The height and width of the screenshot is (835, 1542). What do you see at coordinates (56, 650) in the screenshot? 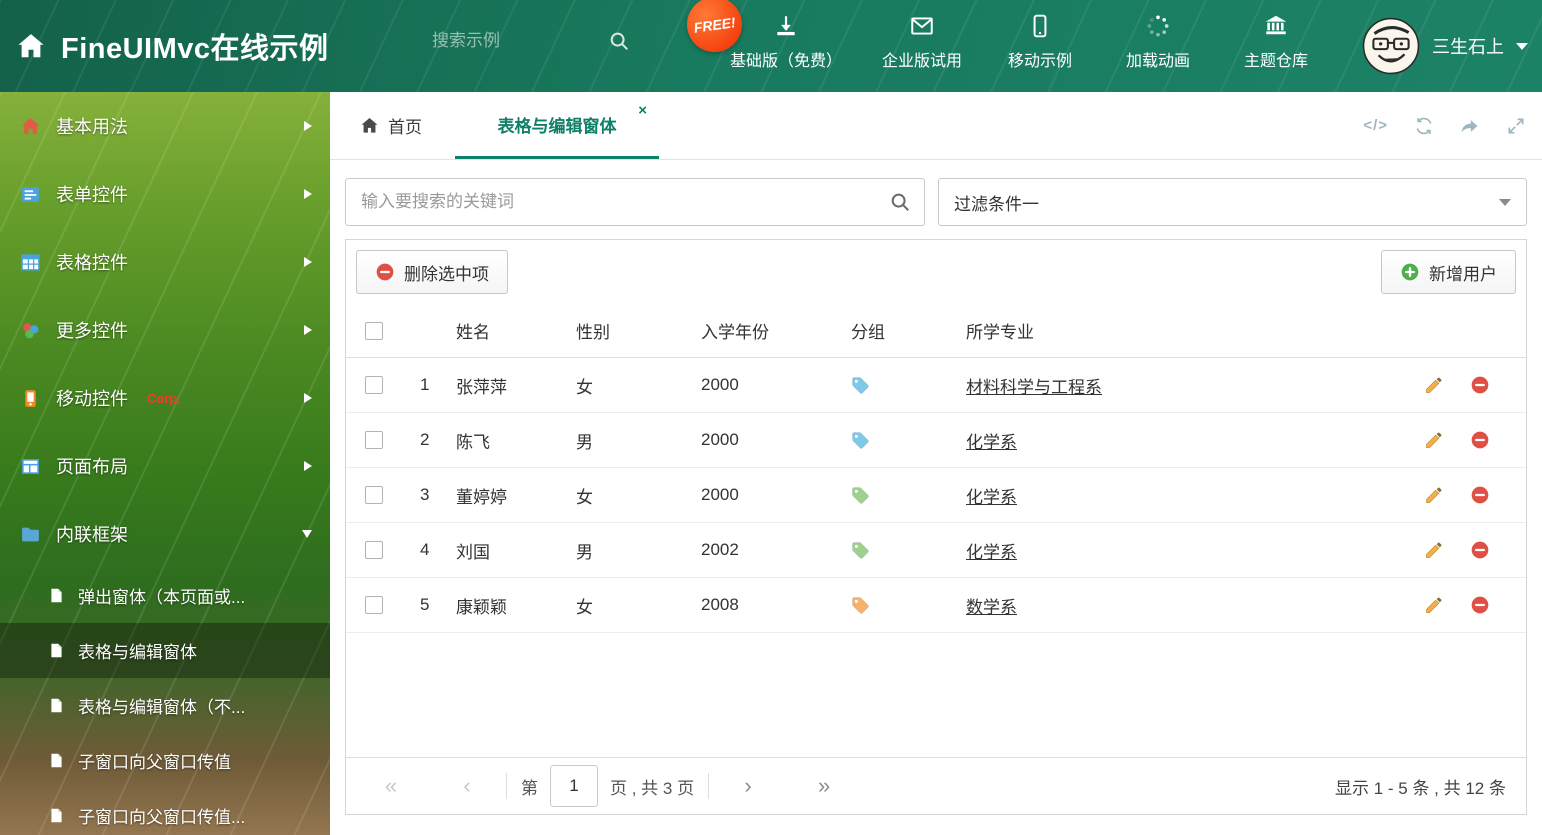
I see `file-icon` at bounding box center [56, 650].